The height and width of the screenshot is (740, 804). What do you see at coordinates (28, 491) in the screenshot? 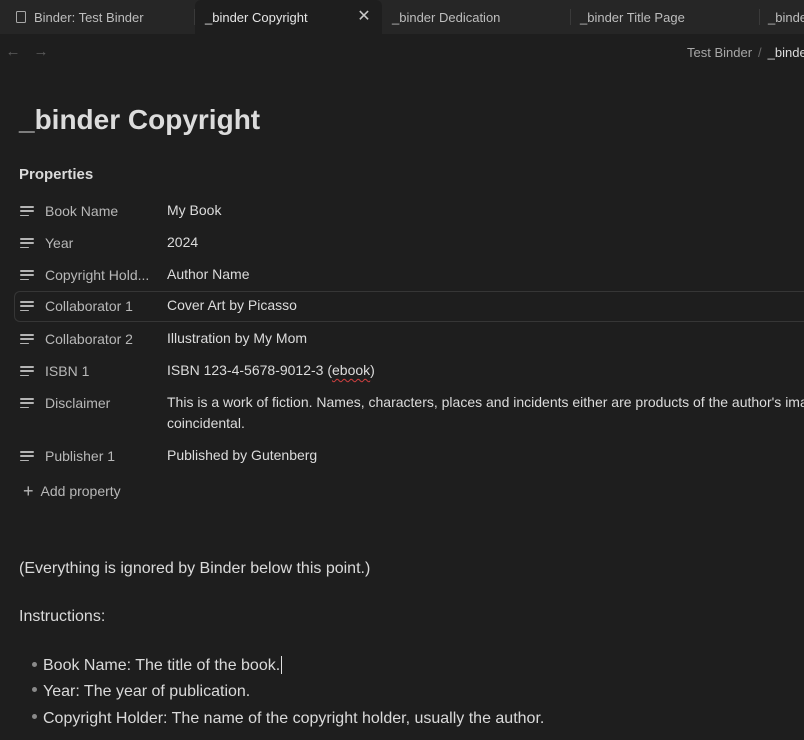
I see `plus-icon: +` at bounding box center [28, 491].